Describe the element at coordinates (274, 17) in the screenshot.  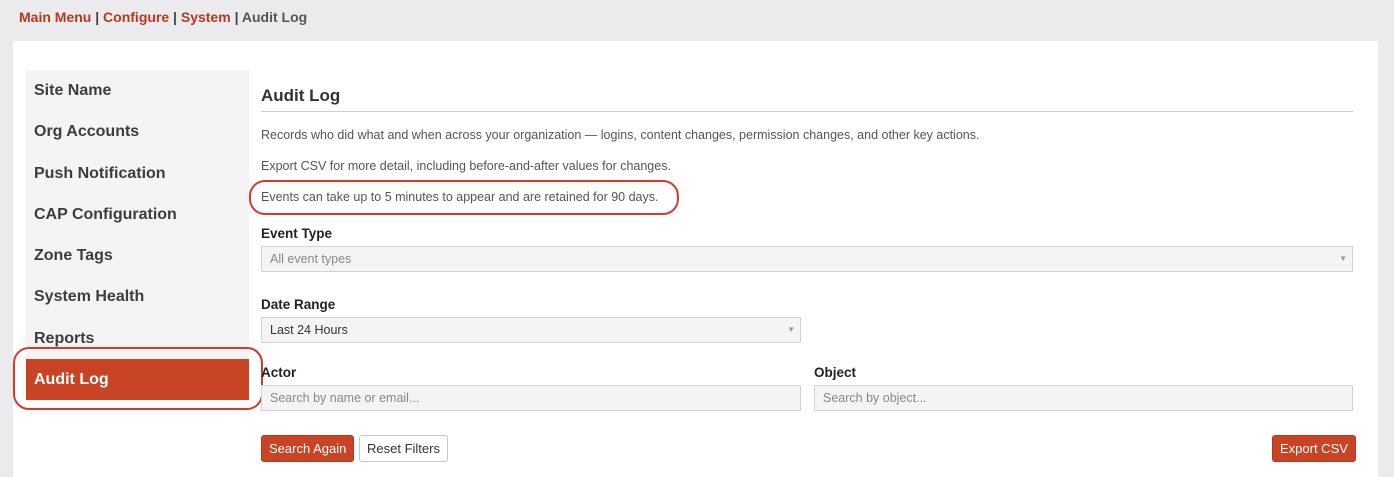
I see `breadcrumb-current: Audit Log` at that location.